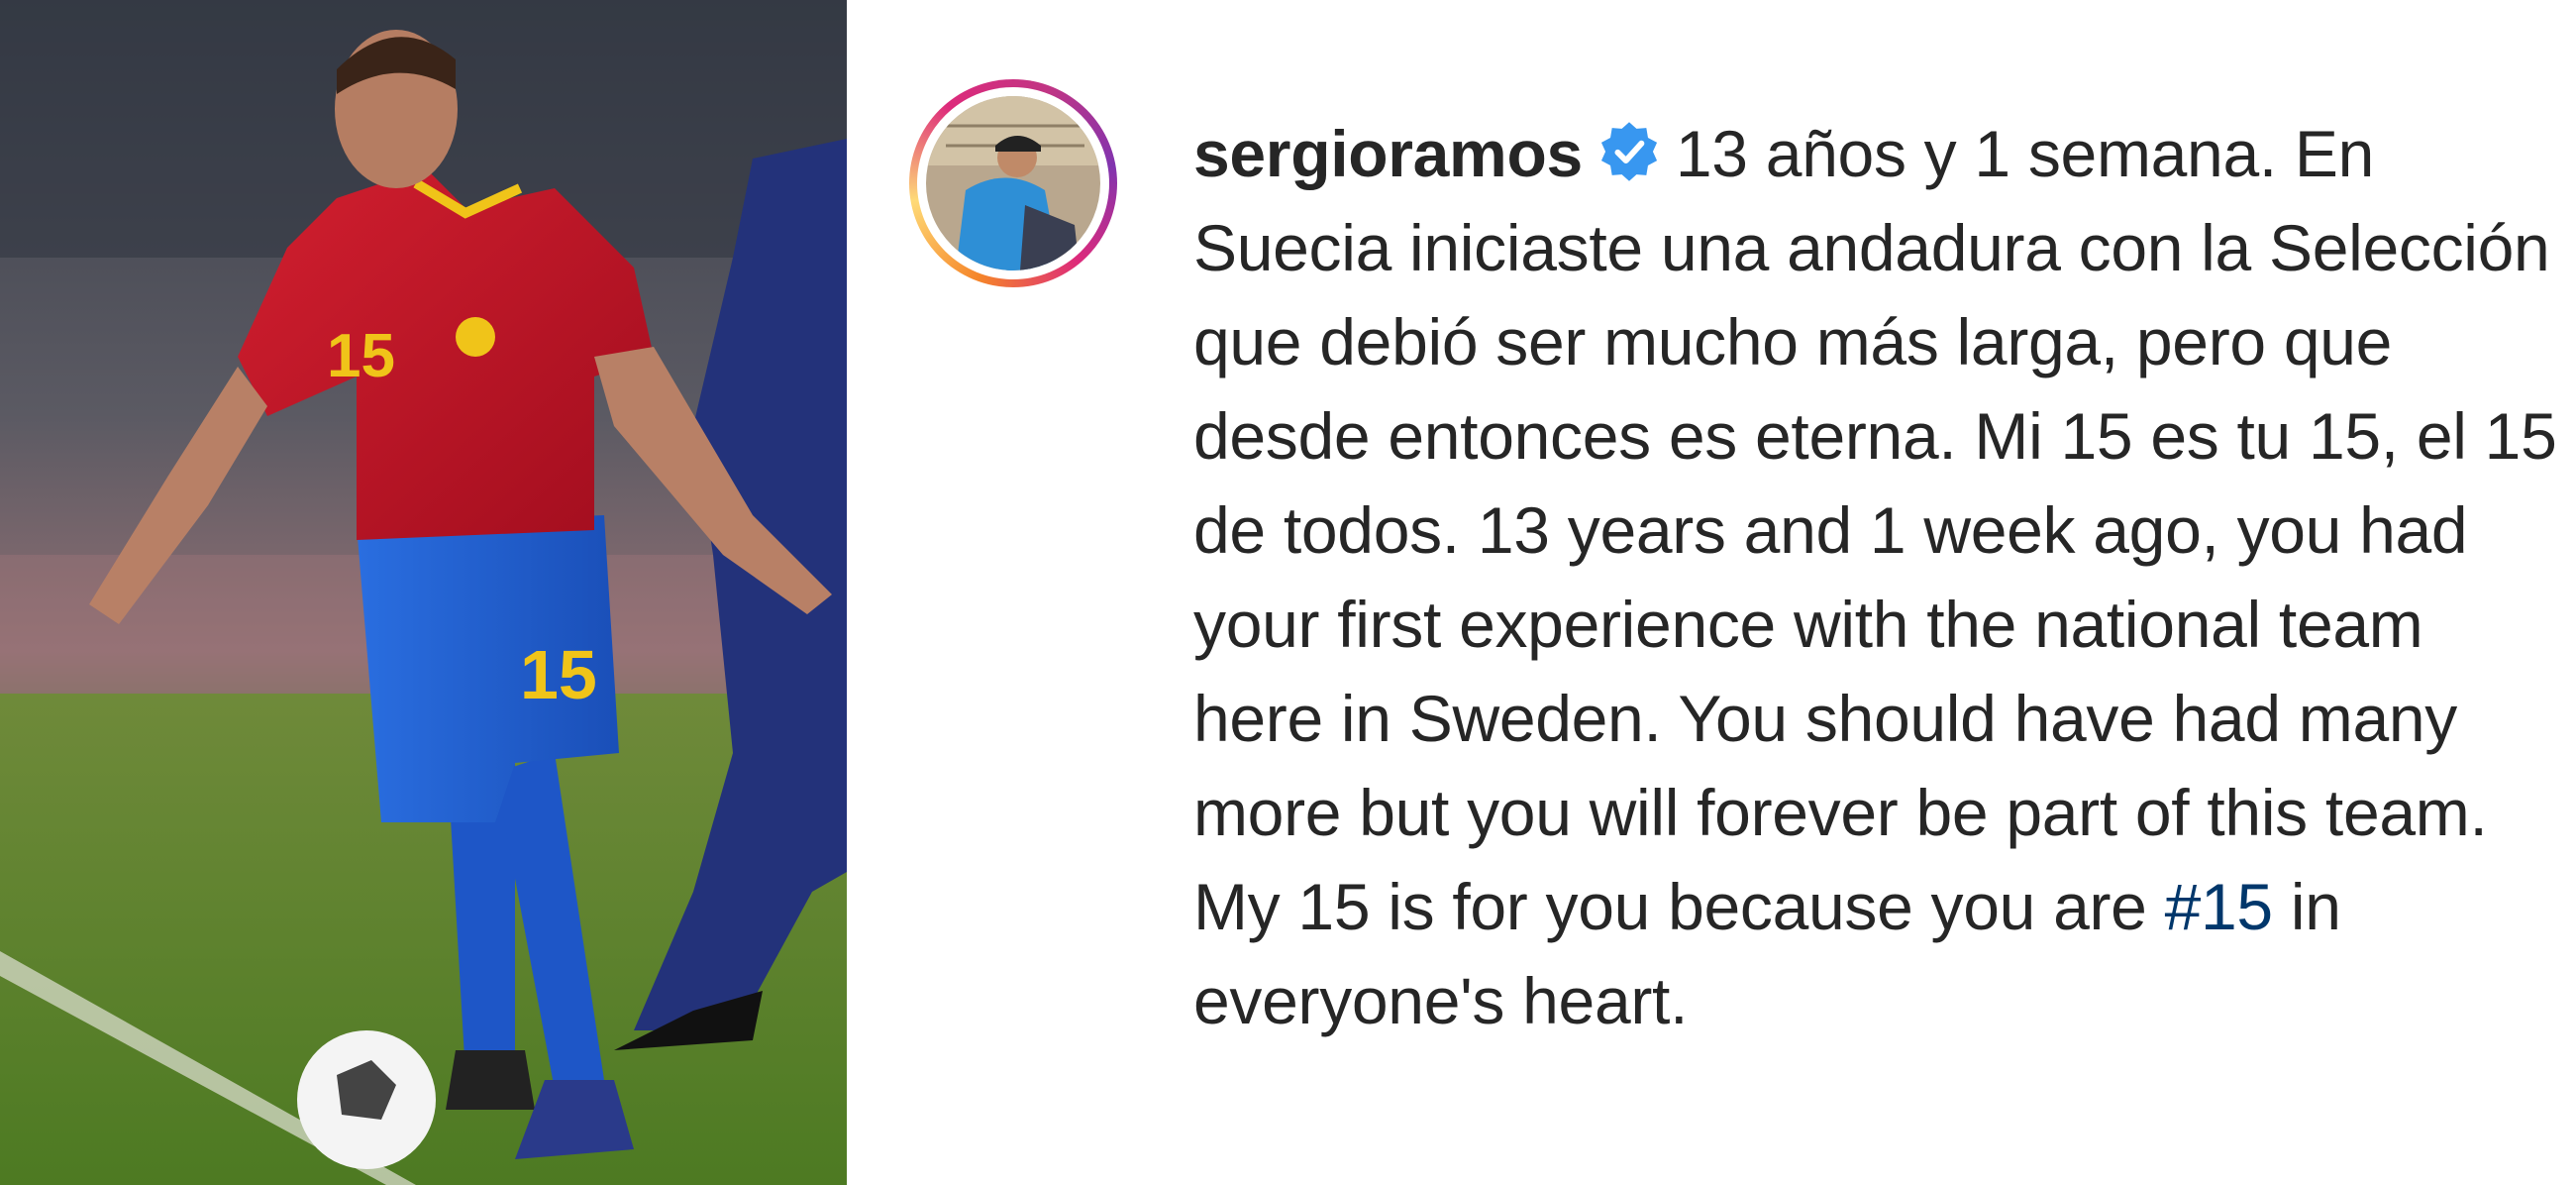  I want to click on hashtag-link: #15, so click(2219, 906).